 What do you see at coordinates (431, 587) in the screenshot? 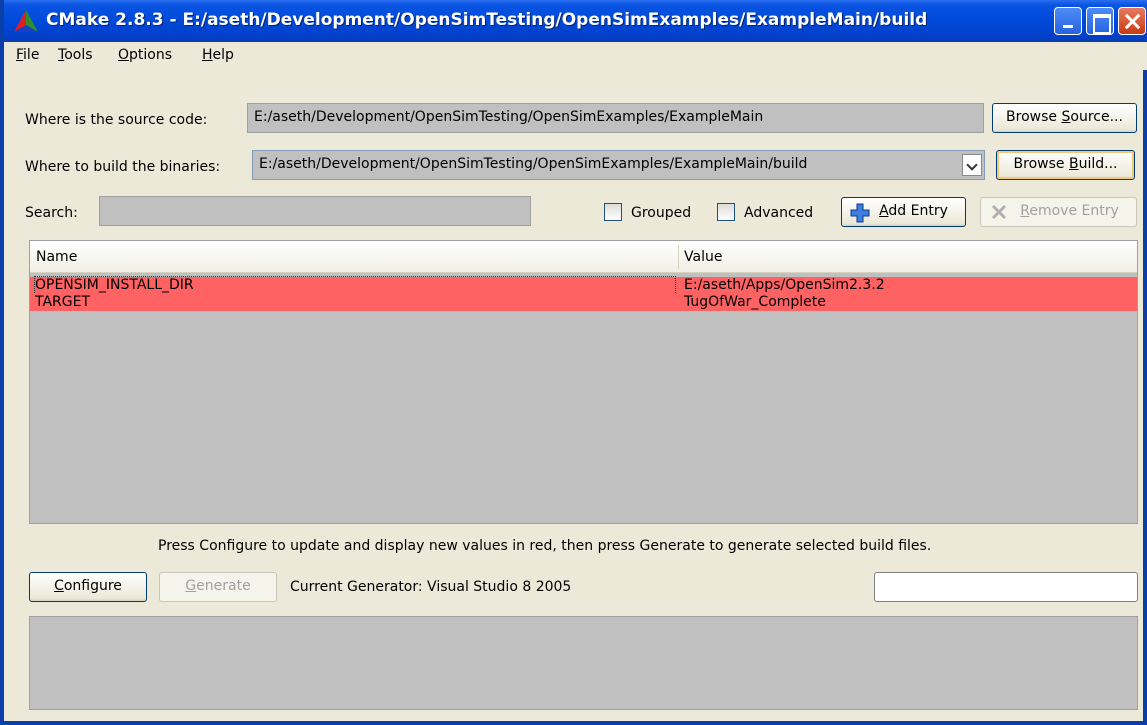
I see `current-generator-label: Current Generator: Visual Studio 8 2005` at bounding box center [431, 587].